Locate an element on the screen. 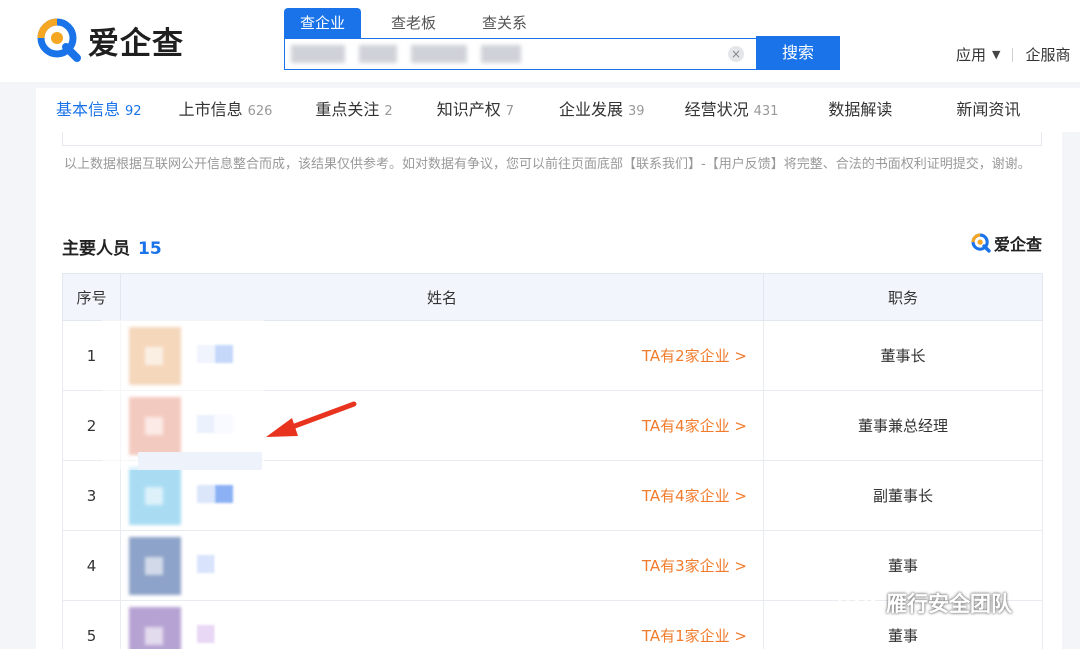 This screenshot has width=1080, height=649. nav-label: 新闻资讯 is located at coordinates (988, 109).